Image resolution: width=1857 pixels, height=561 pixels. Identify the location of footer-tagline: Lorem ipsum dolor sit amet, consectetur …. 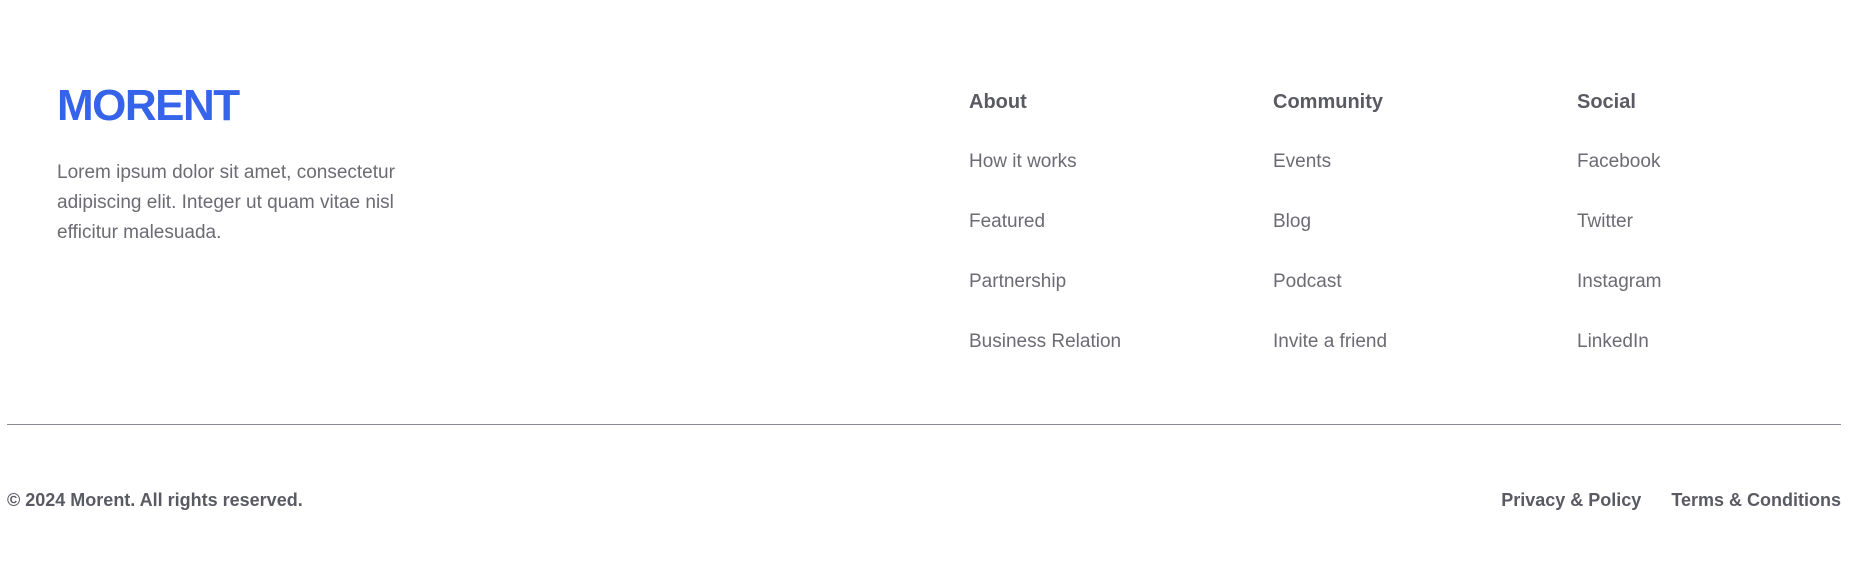
(226, 202).